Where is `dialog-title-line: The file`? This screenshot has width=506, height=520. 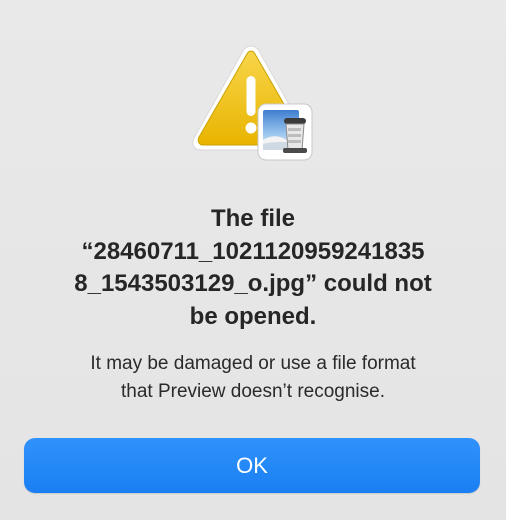
dialog-title-line: The file is located at coordinates (252, 218).